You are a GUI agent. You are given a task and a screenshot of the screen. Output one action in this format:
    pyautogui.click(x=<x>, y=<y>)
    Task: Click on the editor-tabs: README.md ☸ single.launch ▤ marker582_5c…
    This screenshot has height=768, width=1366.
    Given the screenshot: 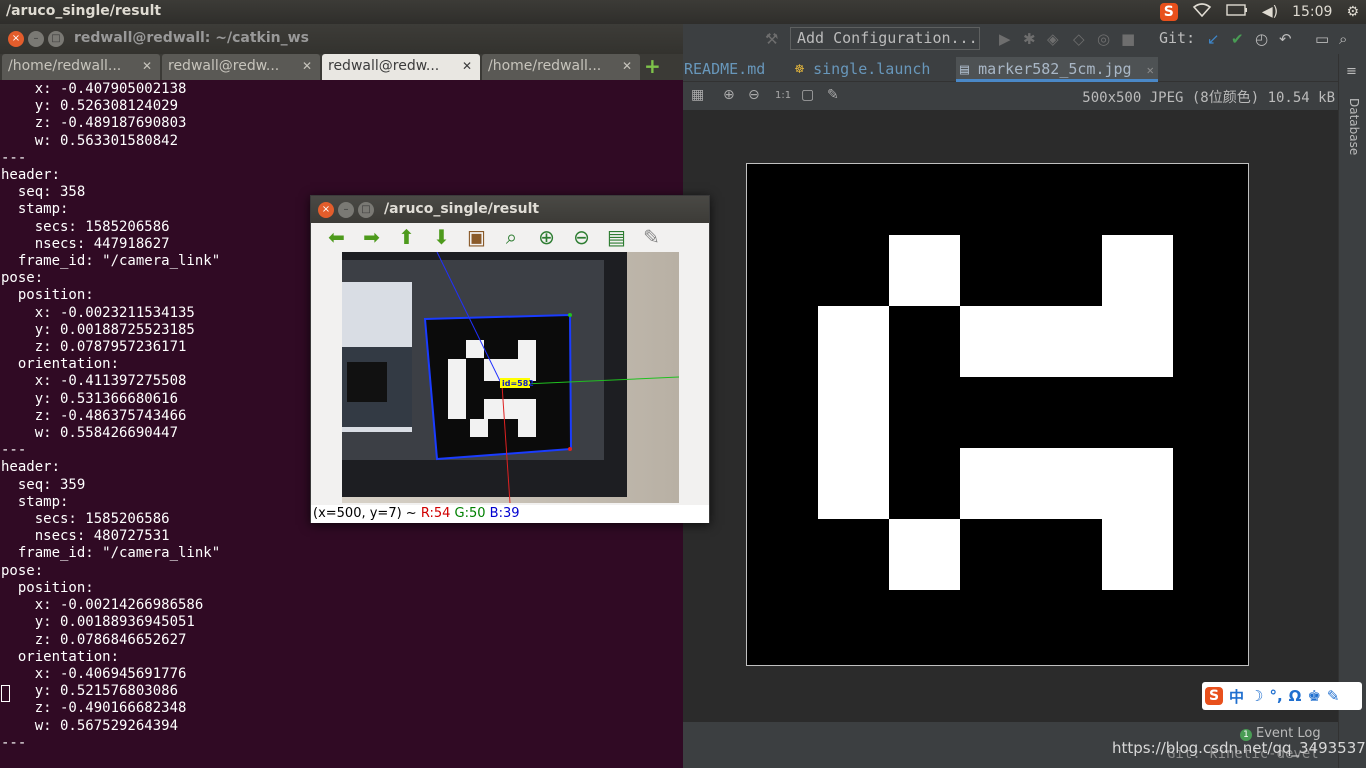 What is the action you would take?
    pyautogui.click(x=1010, y=68)
    